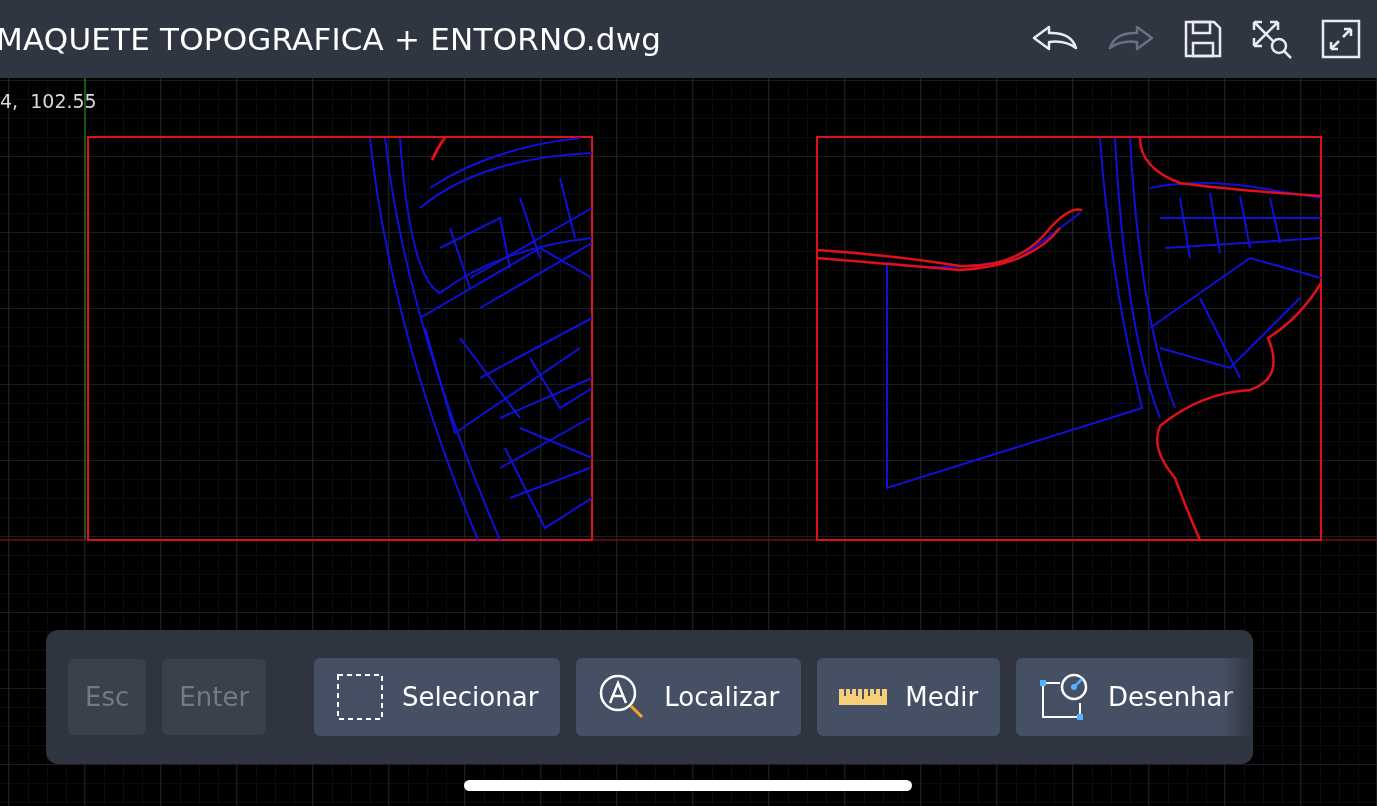 This screenshot has width=1377, height=806. What do you see at coordinates (437, 697) in the screenshot?
I see `tool-button: Selecionar` at bounding box center [437, 697].